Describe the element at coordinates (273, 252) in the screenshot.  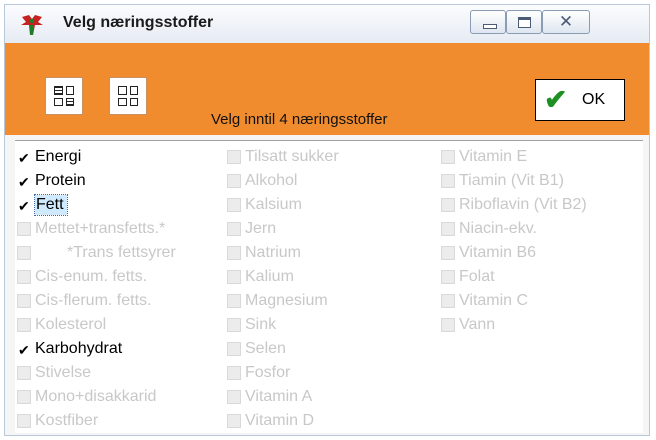
I see `nutrient-label: Natrium` at that location.